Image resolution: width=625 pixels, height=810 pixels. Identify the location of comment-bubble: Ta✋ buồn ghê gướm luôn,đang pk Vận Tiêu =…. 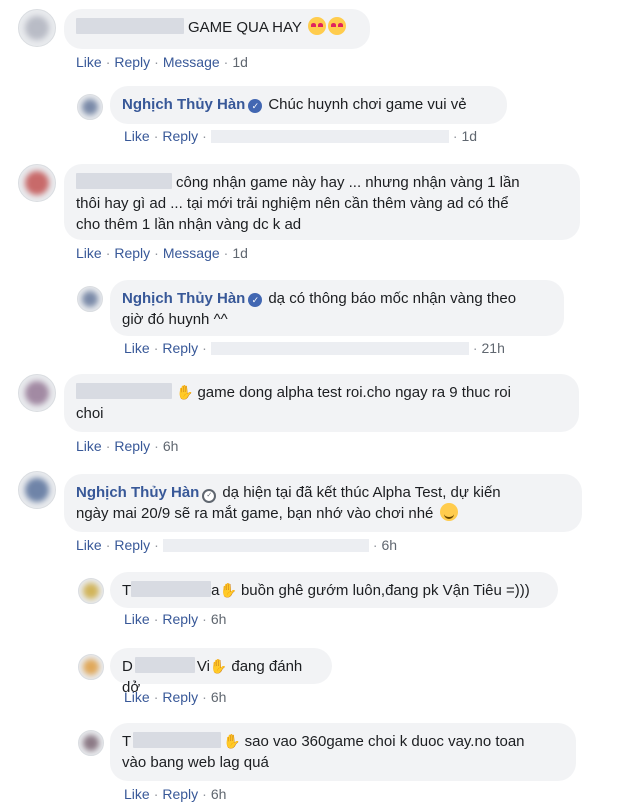
(334, 590).